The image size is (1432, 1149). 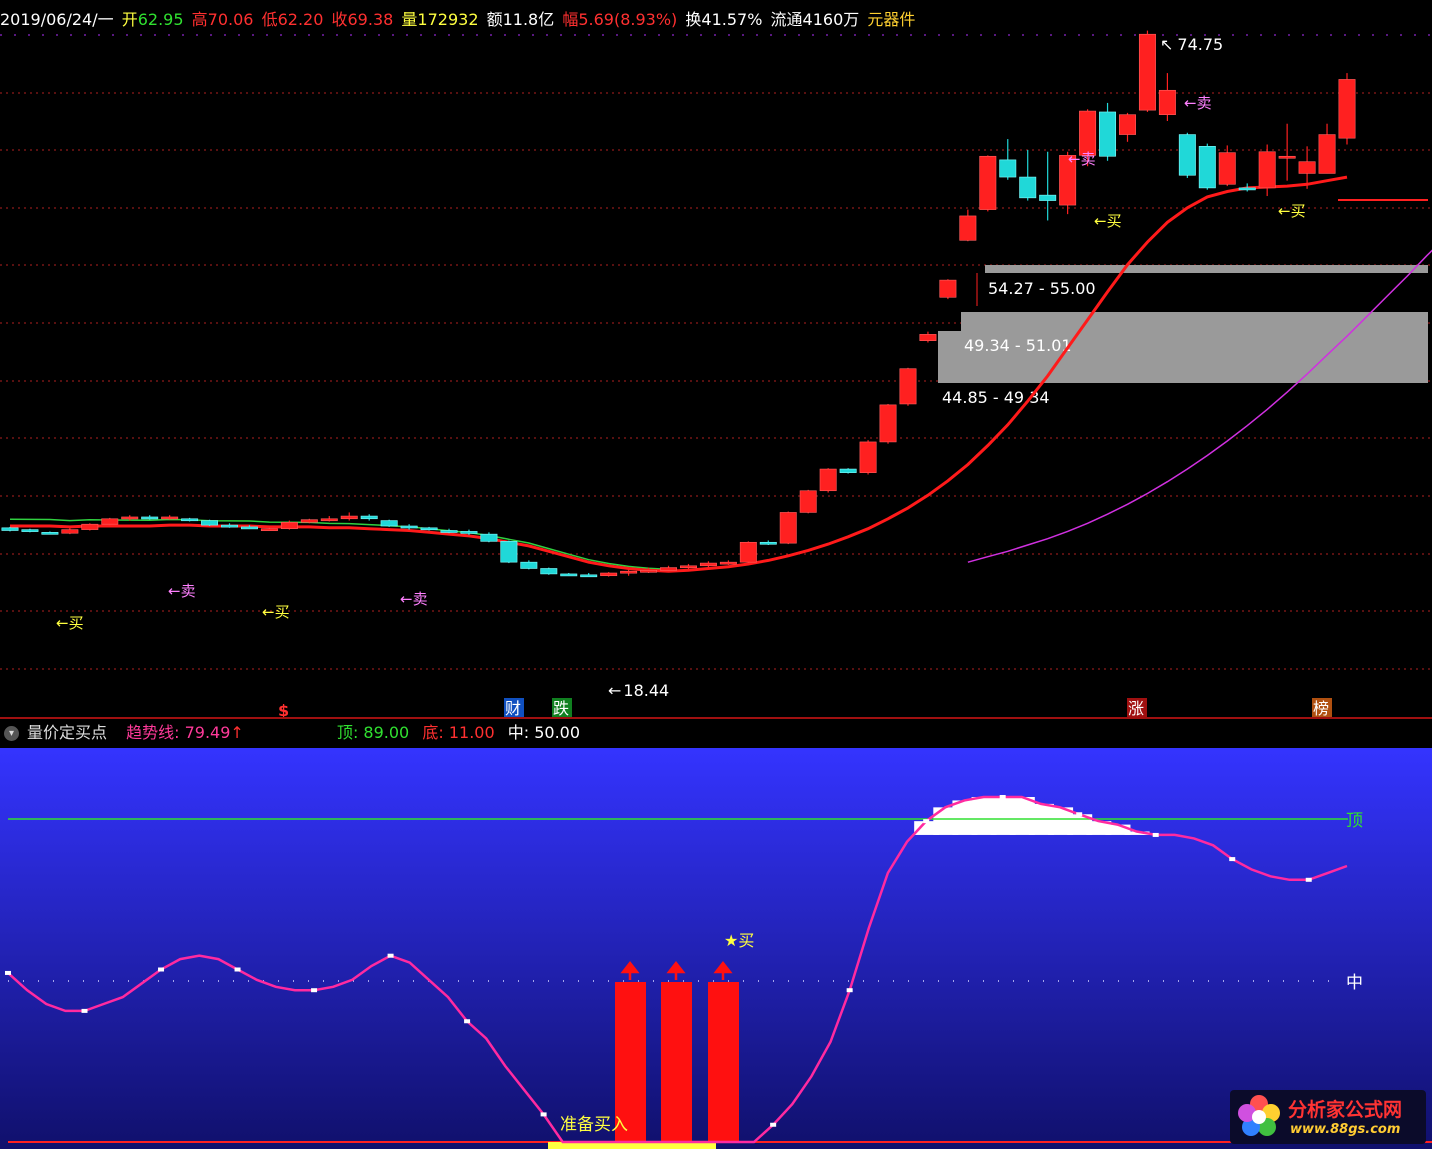 What do you see at coordinates (739, 940) in the screenshot?
I see `star-buy-label: ★买` at bounding box center [739, 940].